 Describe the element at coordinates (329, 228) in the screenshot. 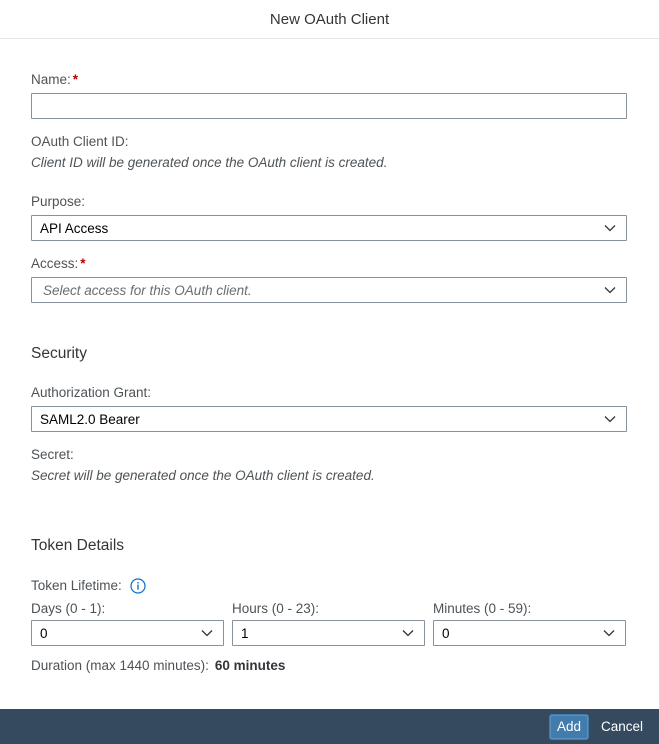

I see `purpose-select: API Access` at that location.